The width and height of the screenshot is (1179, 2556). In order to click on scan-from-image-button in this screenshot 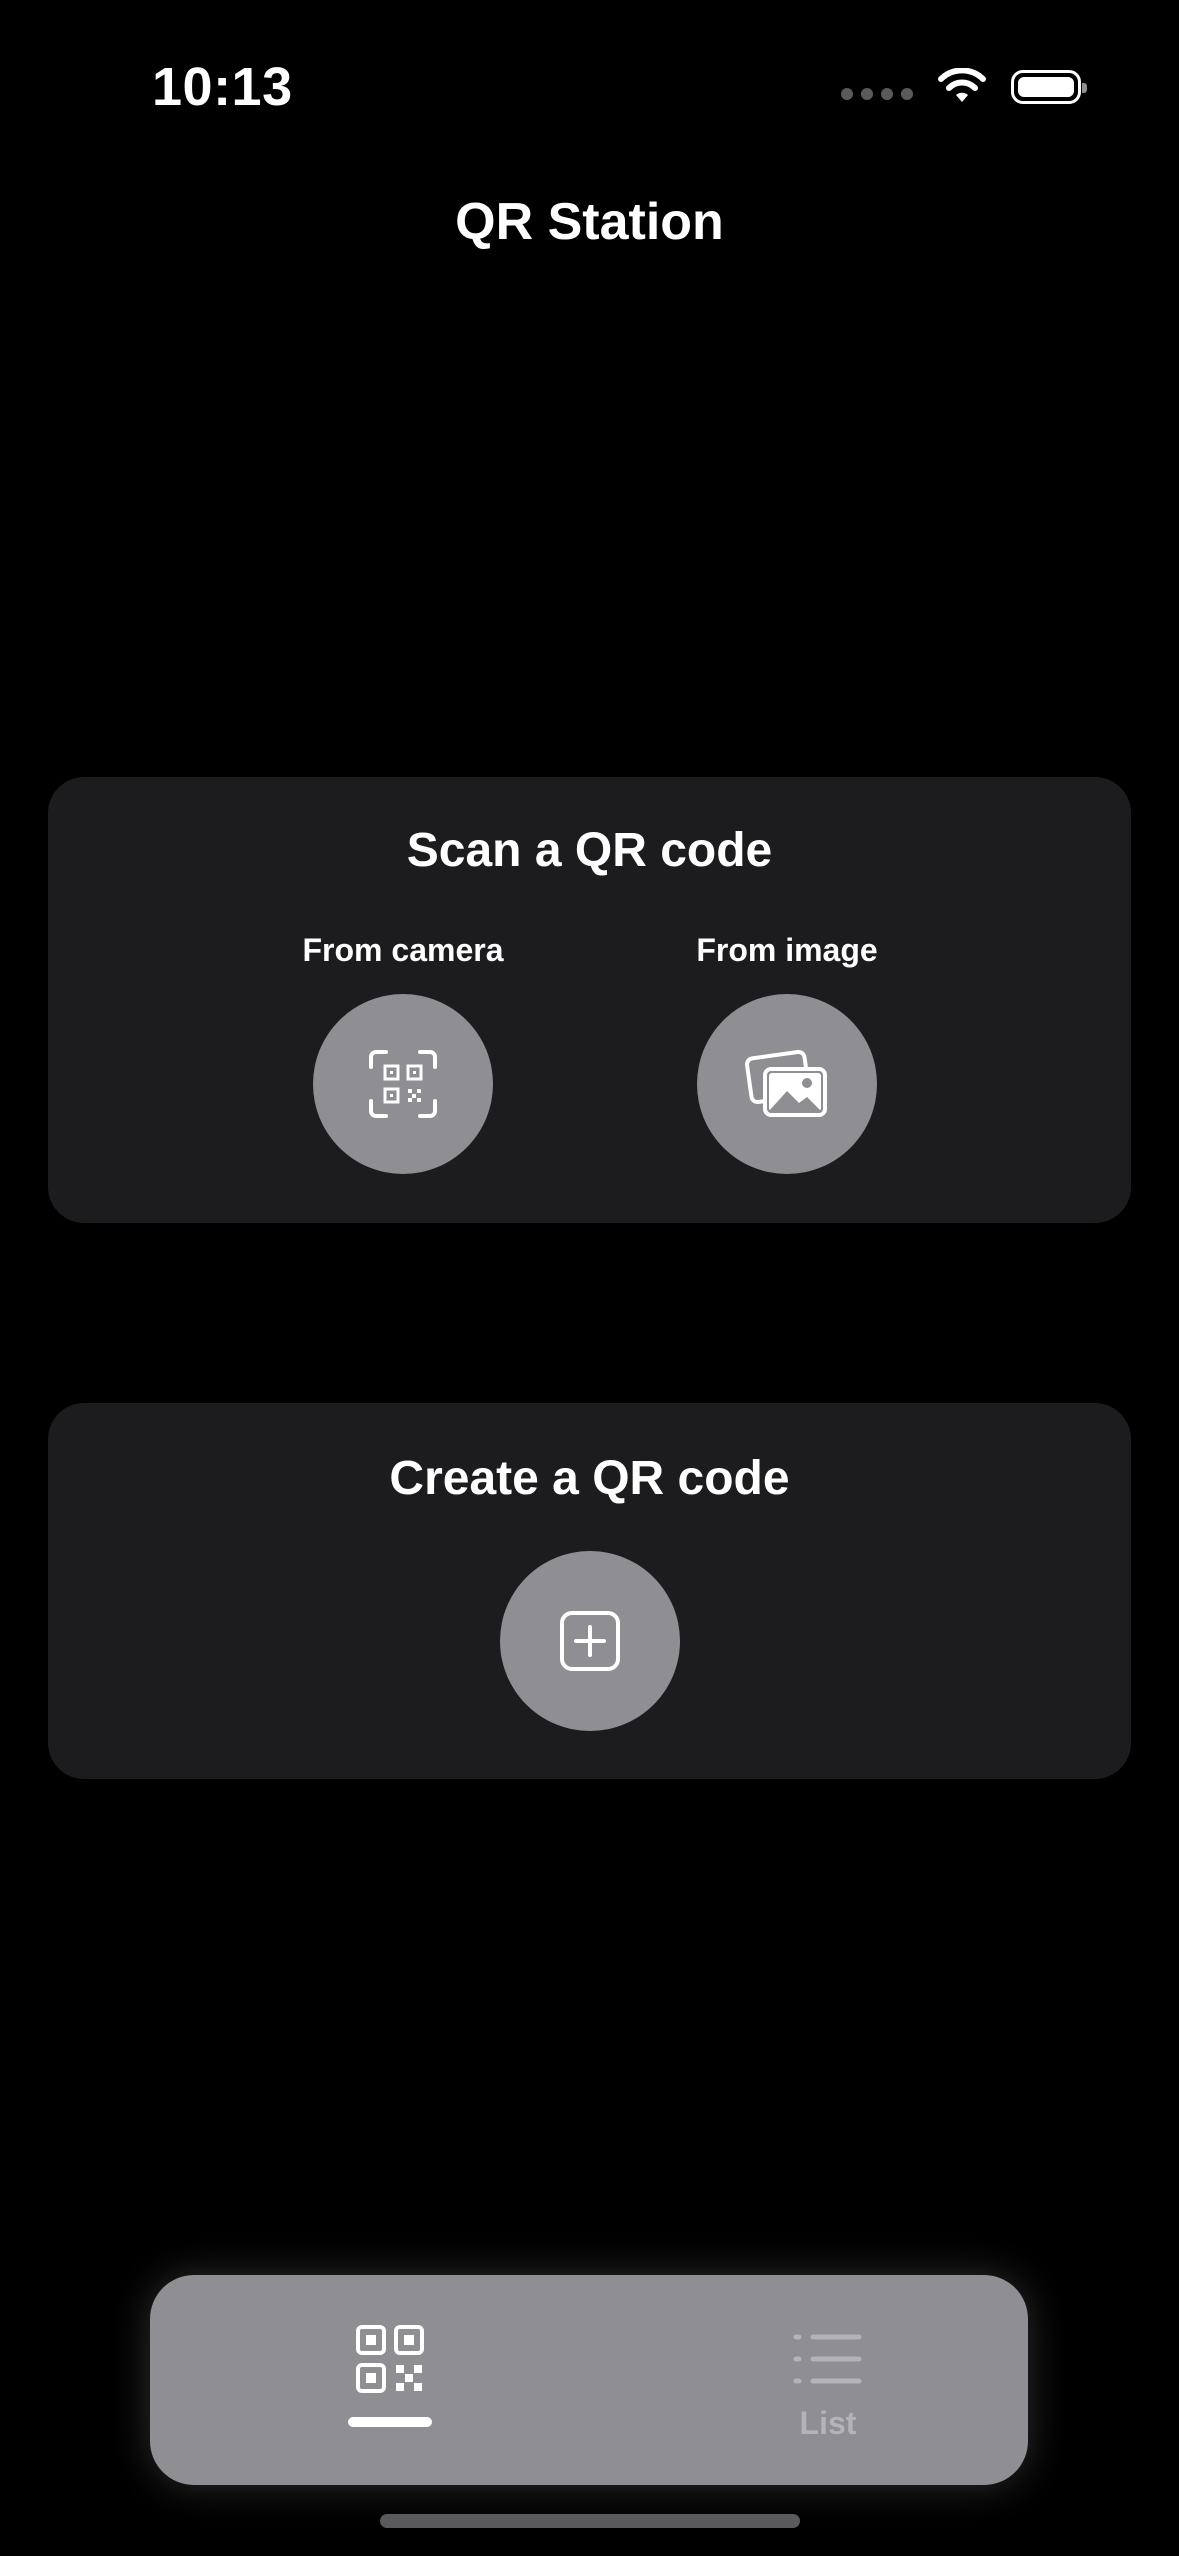, I will do `click(787, 1084)`.